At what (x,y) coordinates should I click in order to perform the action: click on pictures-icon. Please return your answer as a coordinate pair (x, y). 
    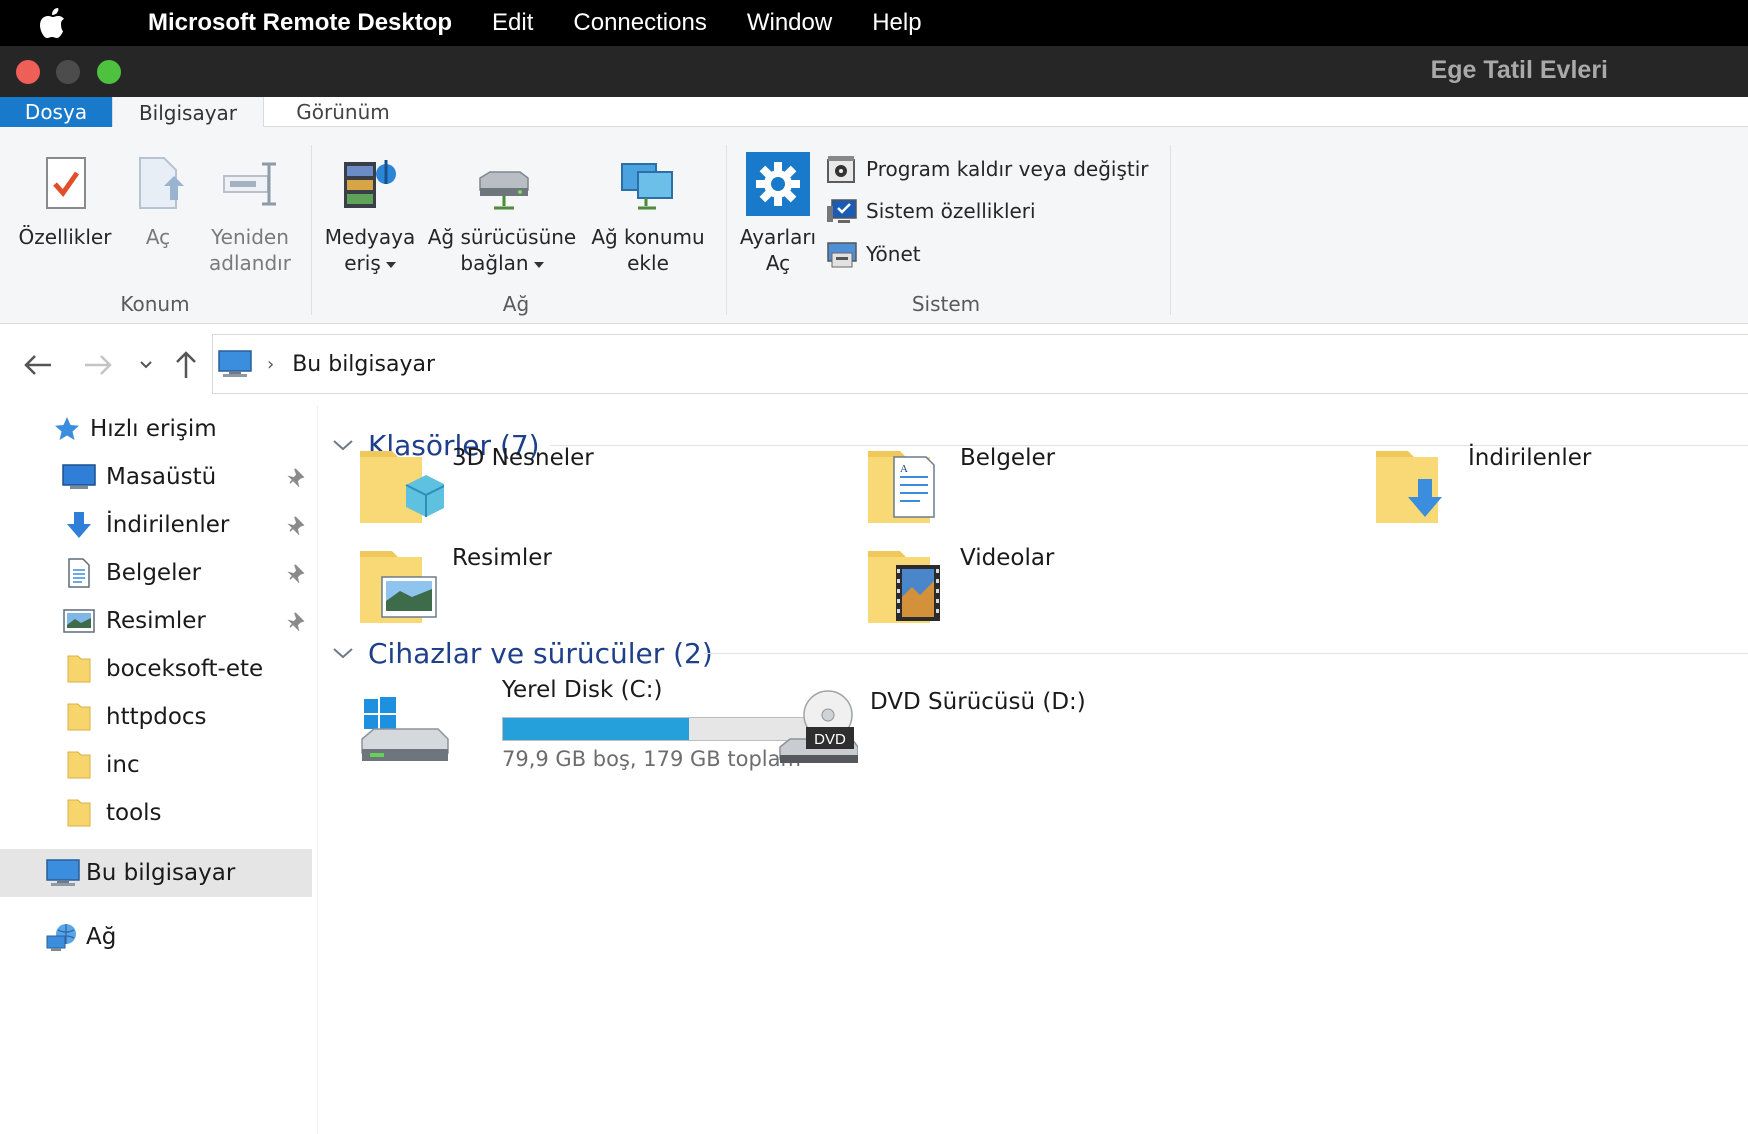
    Looking at the image, I should click on (79, 621).